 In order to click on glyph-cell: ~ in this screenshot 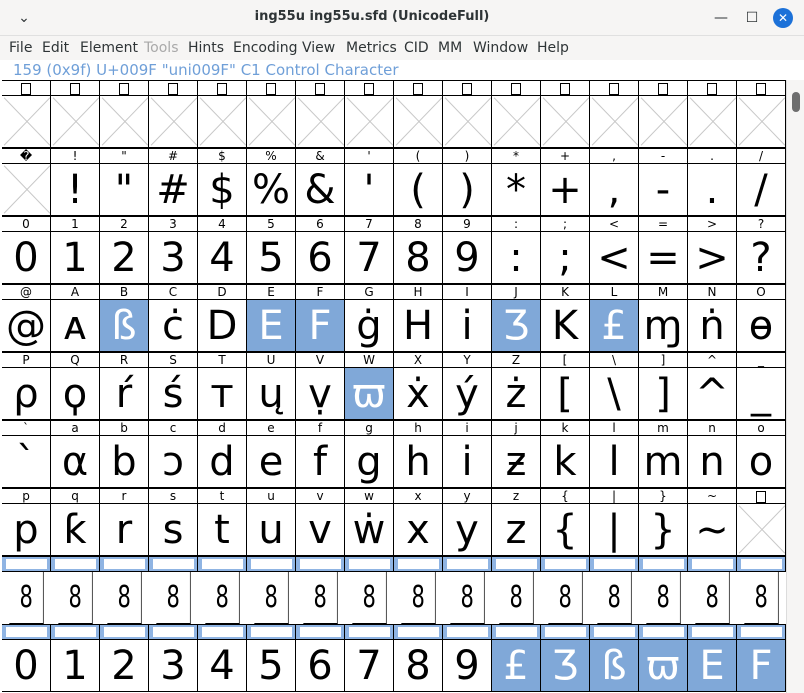, I will do `click(712, 530)`.